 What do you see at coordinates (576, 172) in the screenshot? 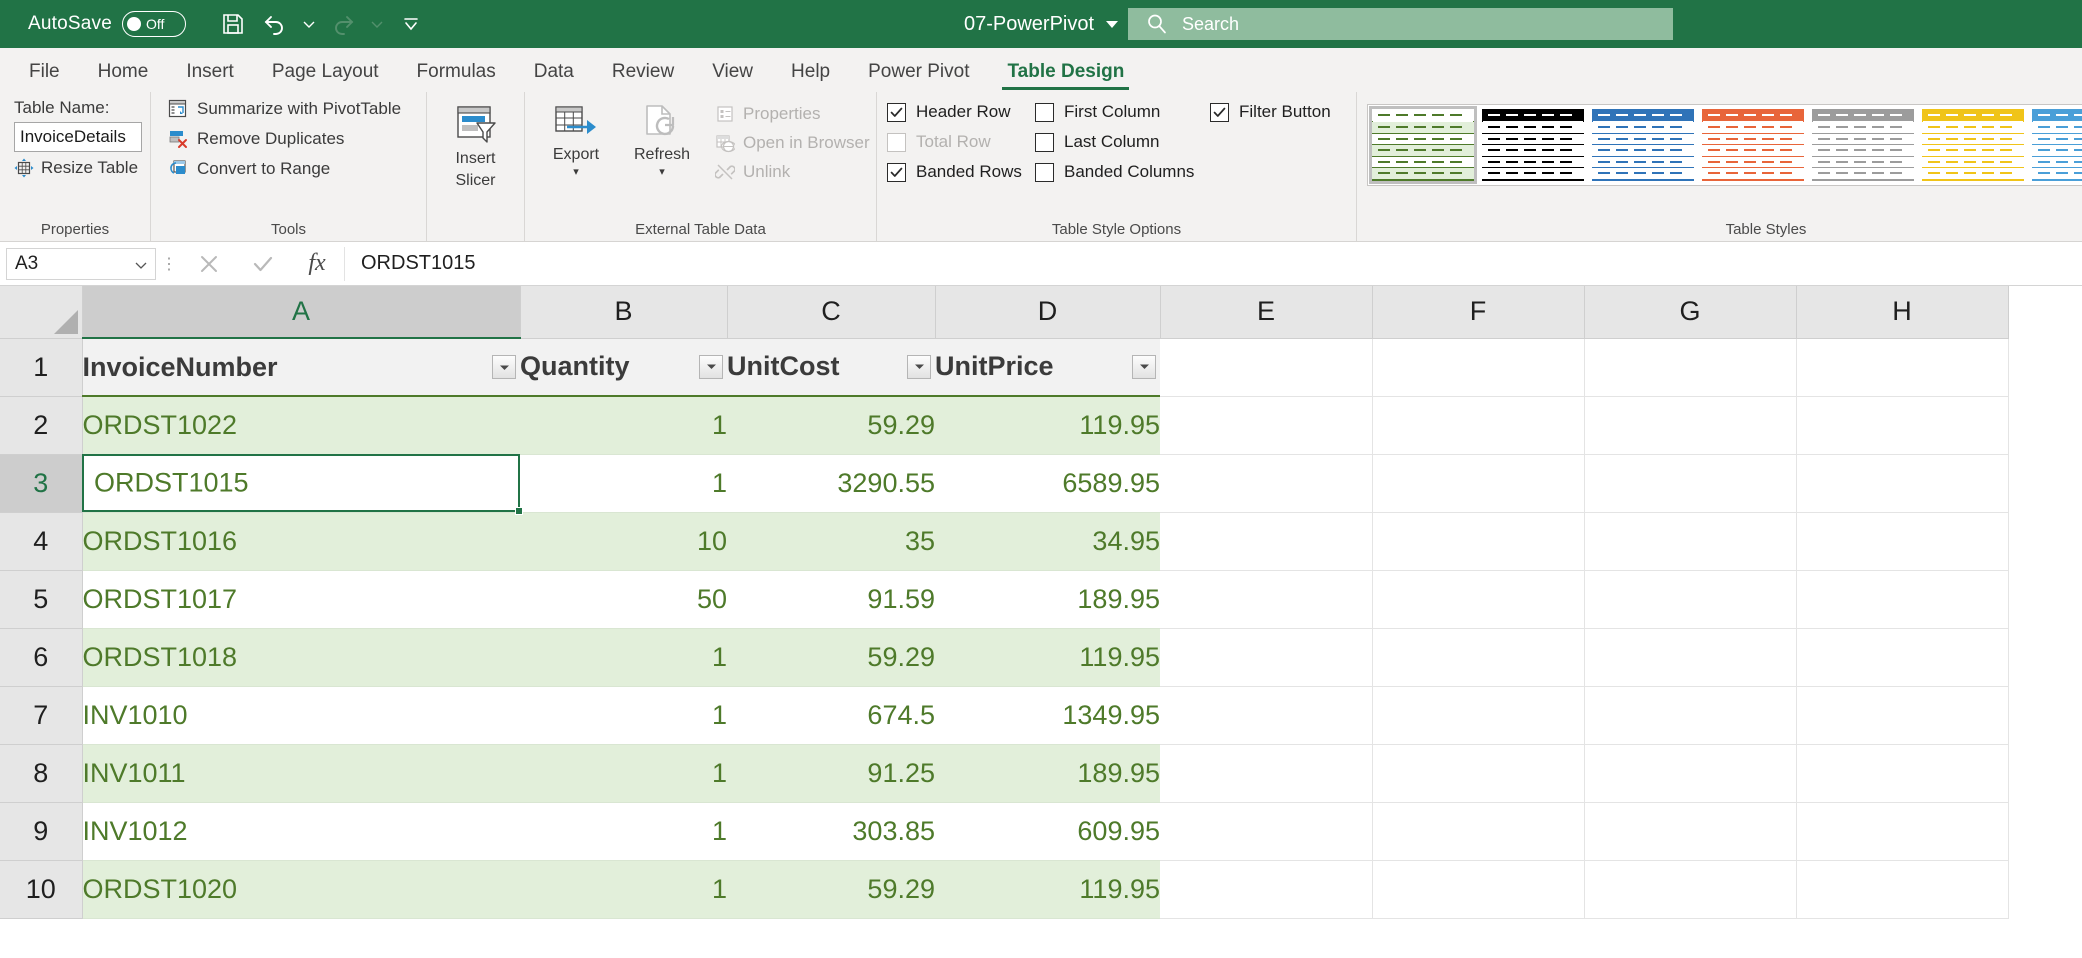
I see `export-dropdown-icon: ▾` at bounding box center [576, 172].